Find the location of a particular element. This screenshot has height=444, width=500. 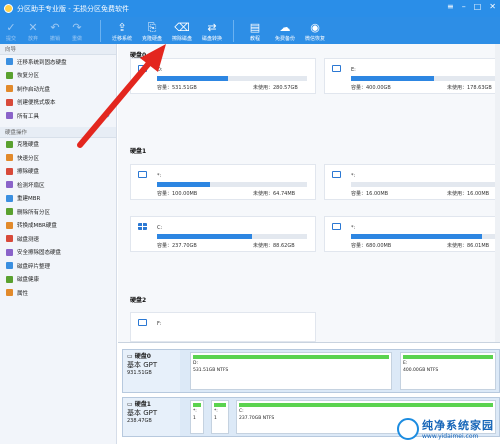

sidebar-wizard-item: 恢复分区 is located at coordinates (58, 76).